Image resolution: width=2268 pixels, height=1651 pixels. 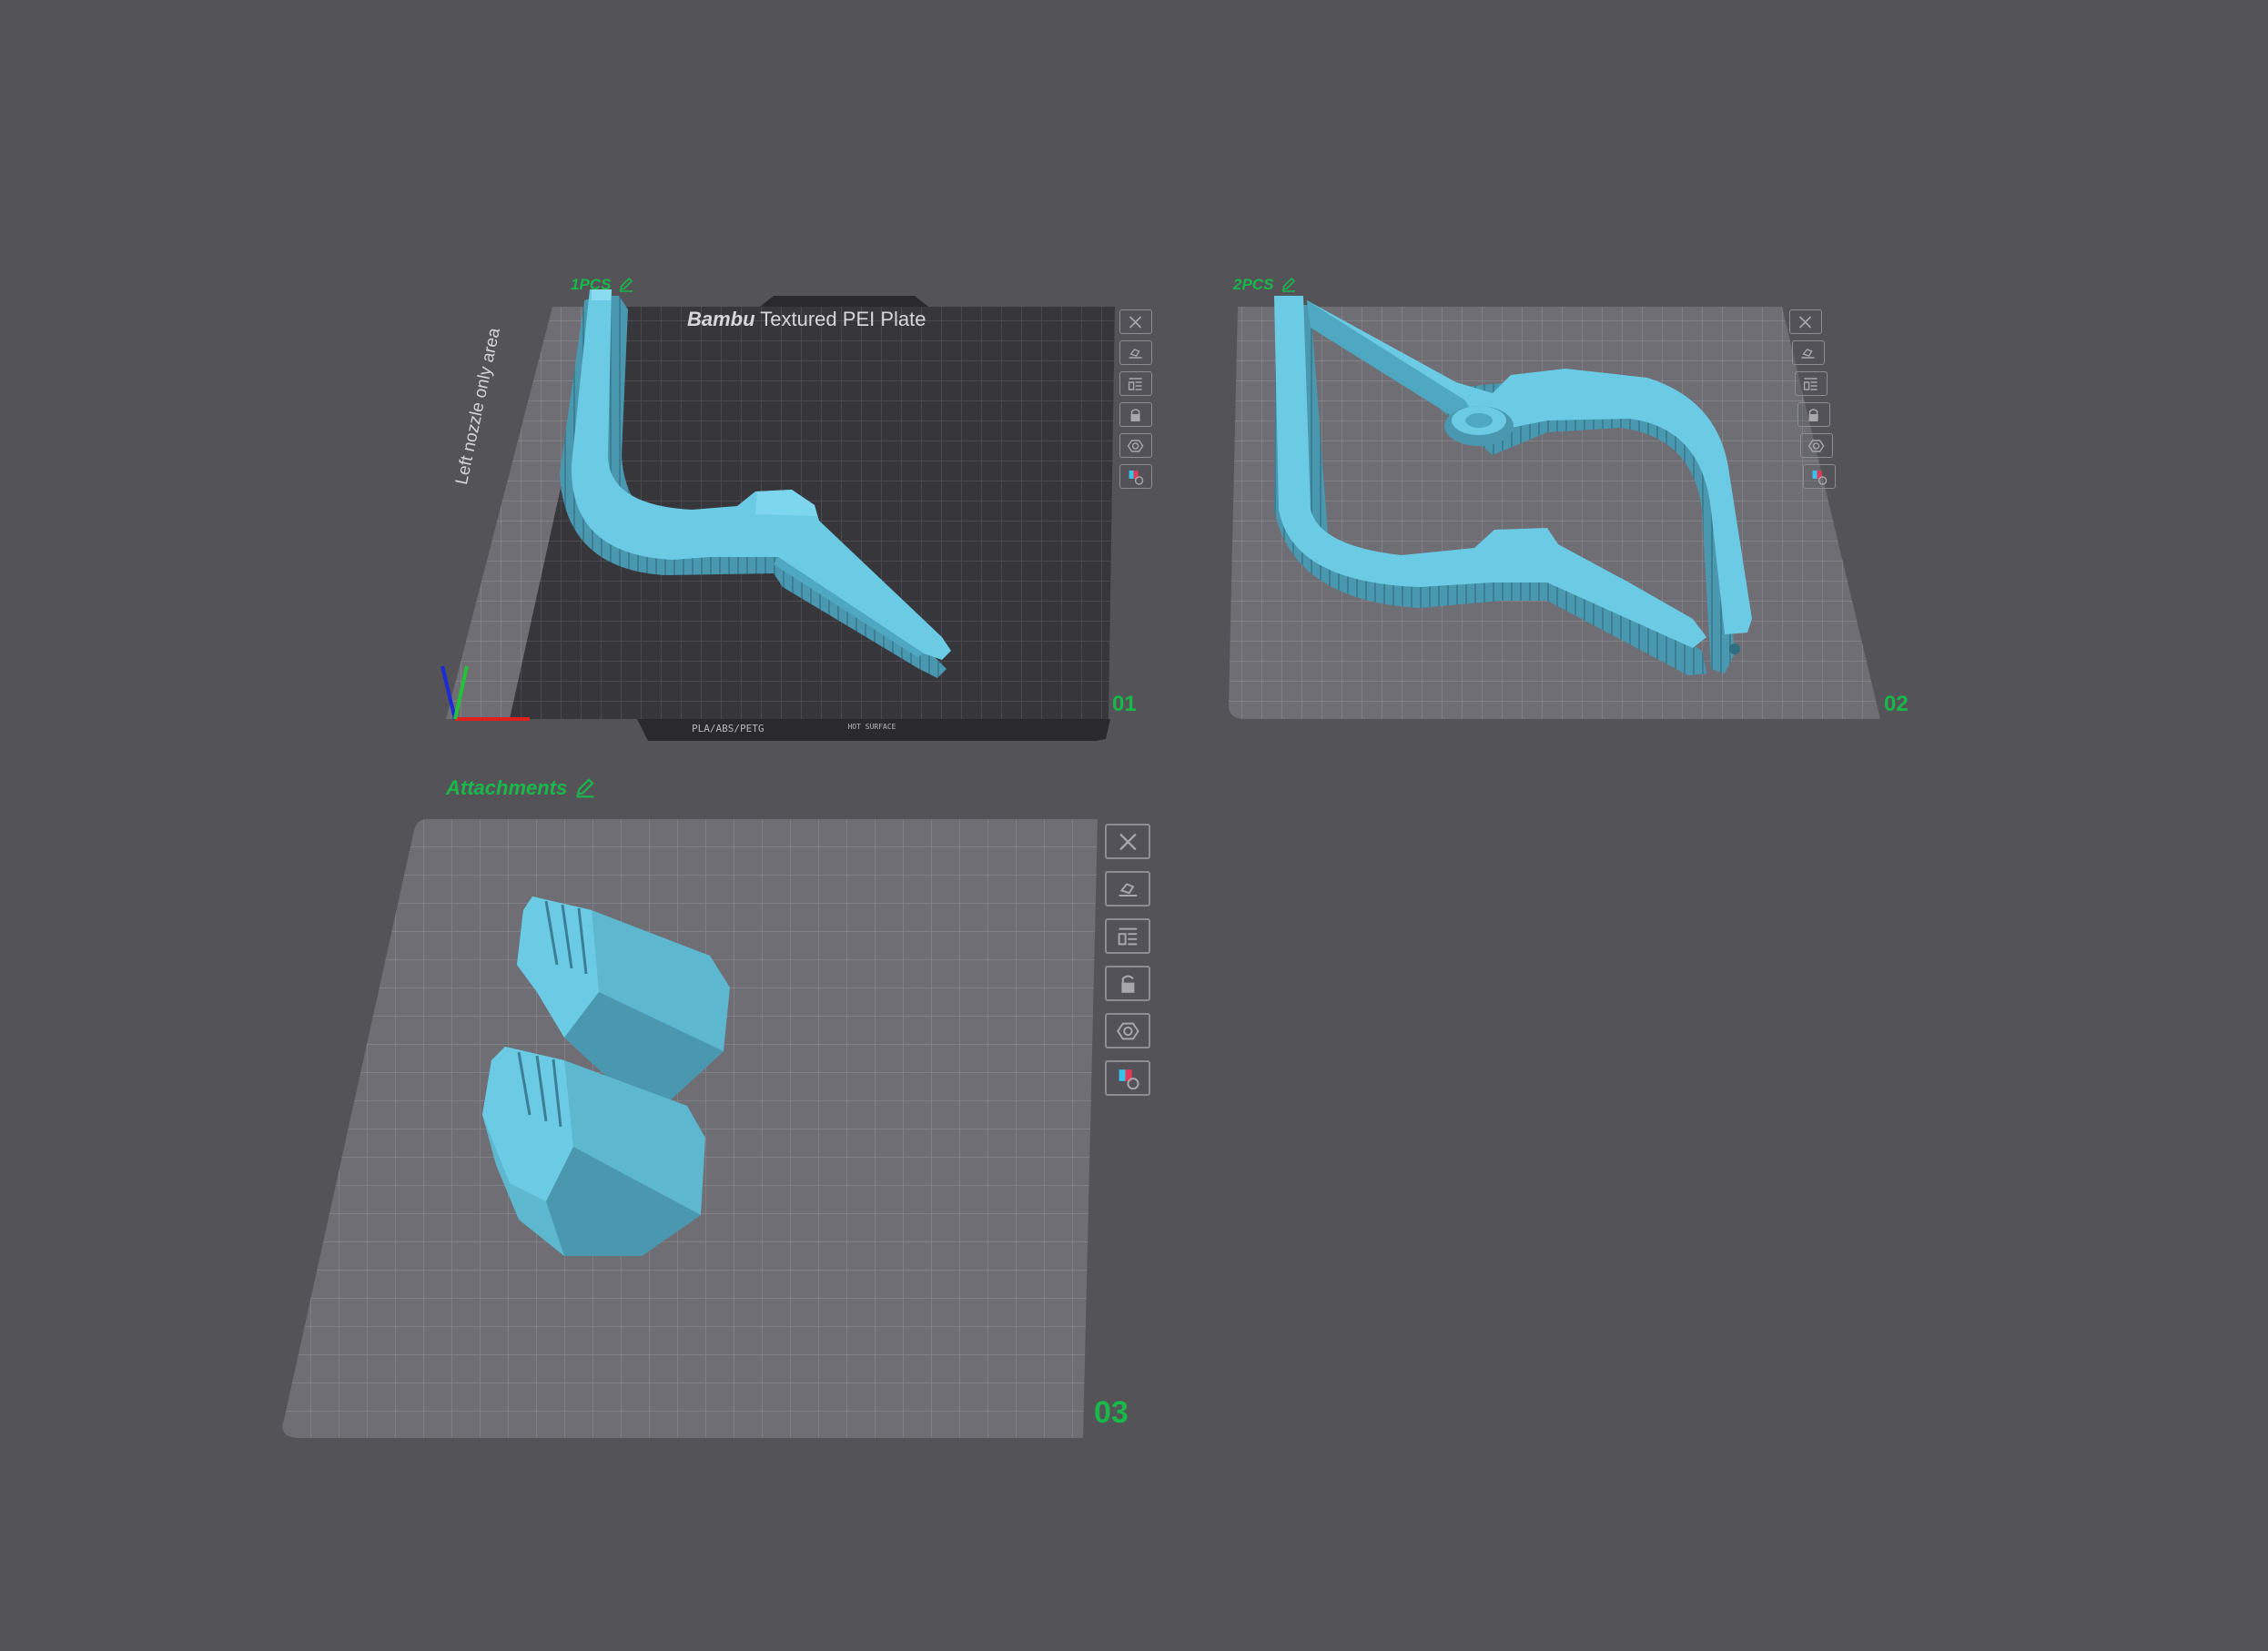 I want to click on plate-number-02: 02, so click(x=1896, y=704).